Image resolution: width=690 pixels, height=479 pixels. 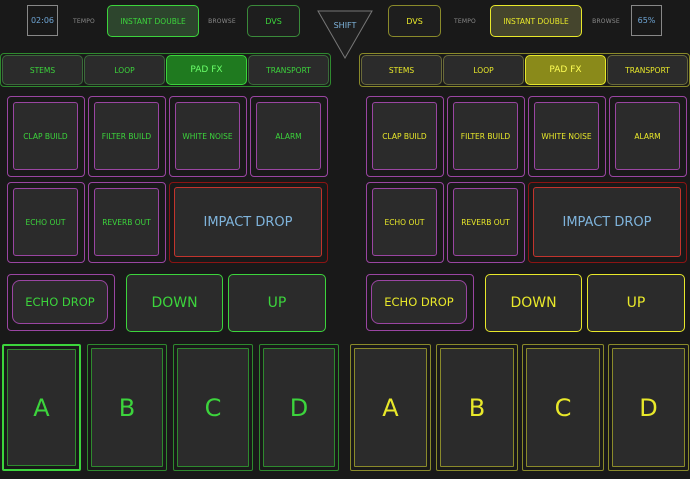 What do you see at coordinates (606, 21) in the screenshot?
I see `browse-label-right: BROWSE` at bounding box center [606, 21].